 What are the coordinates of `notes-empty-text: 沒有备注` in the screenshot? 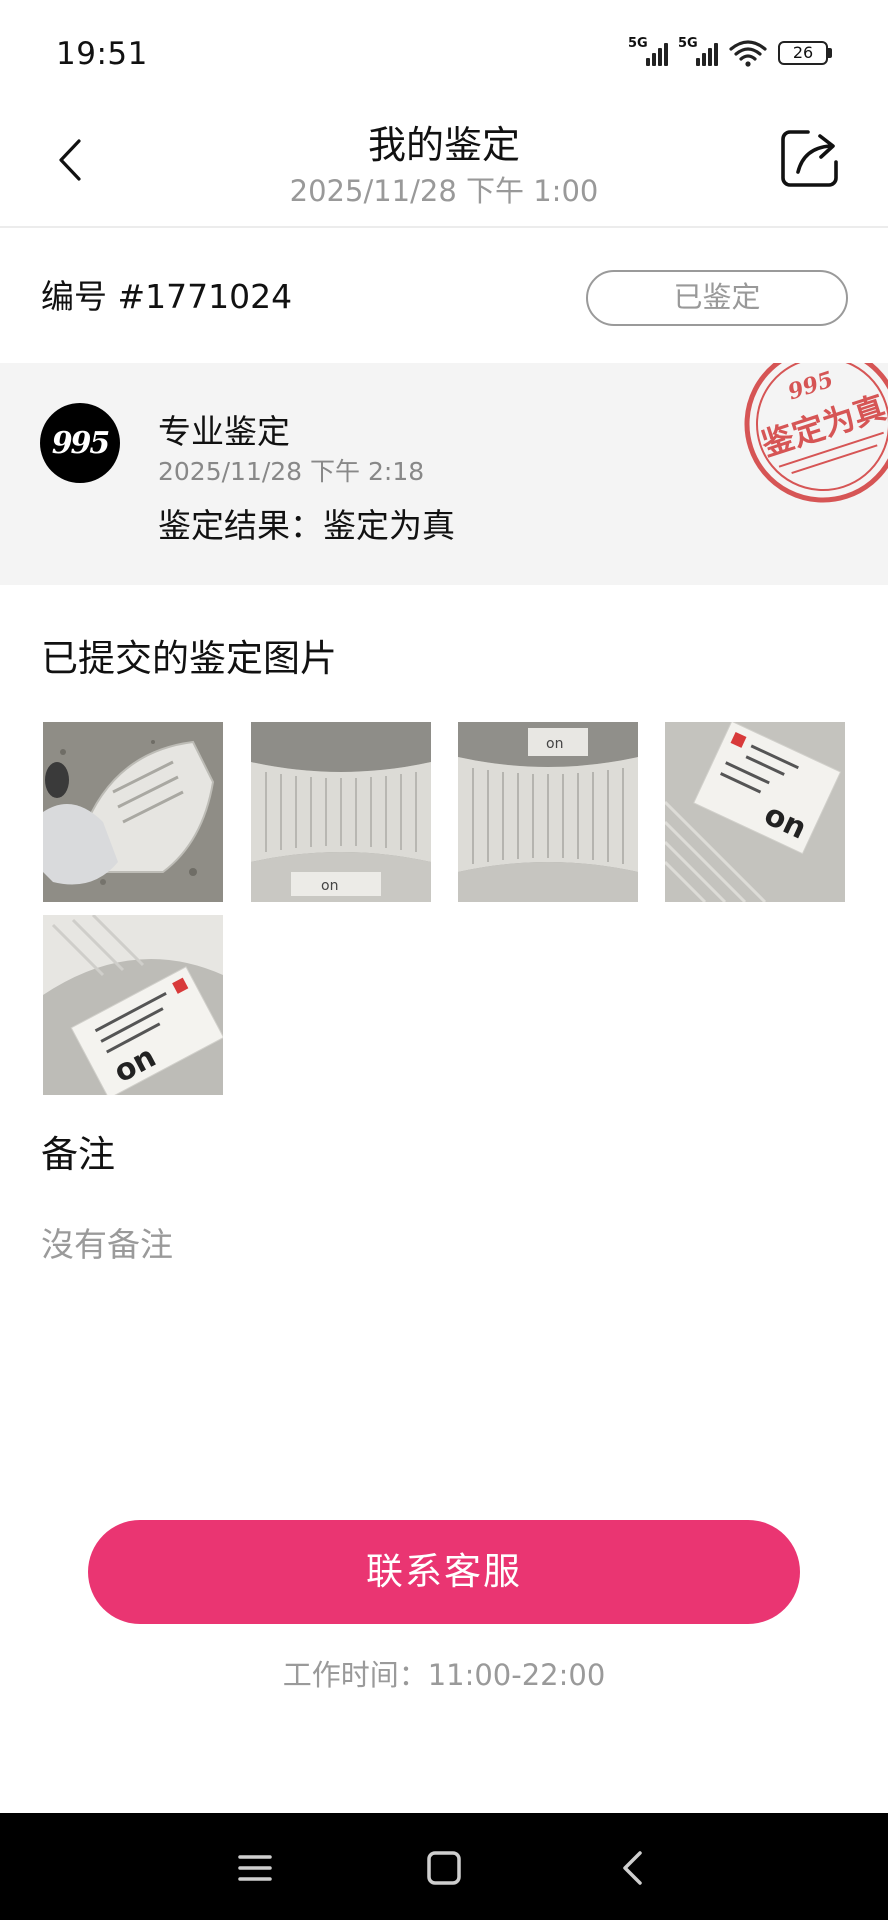 It's located at (107, 1244).